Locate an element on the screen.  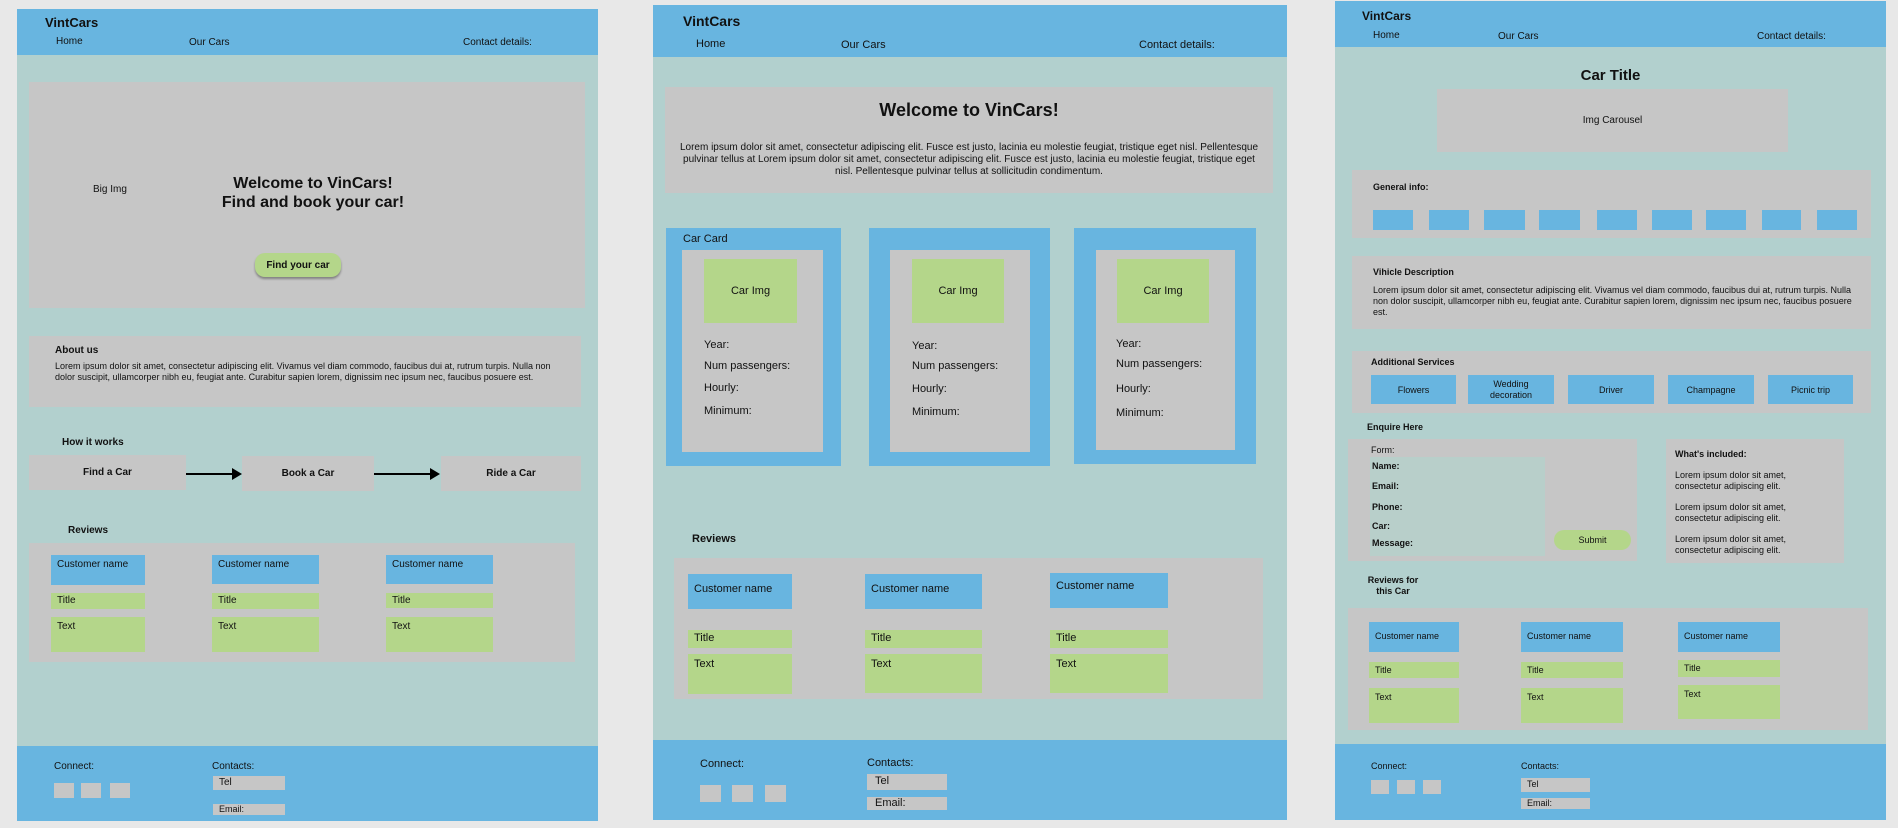
car-passengers: Num passengers: is located at coordinates (1159, 364).